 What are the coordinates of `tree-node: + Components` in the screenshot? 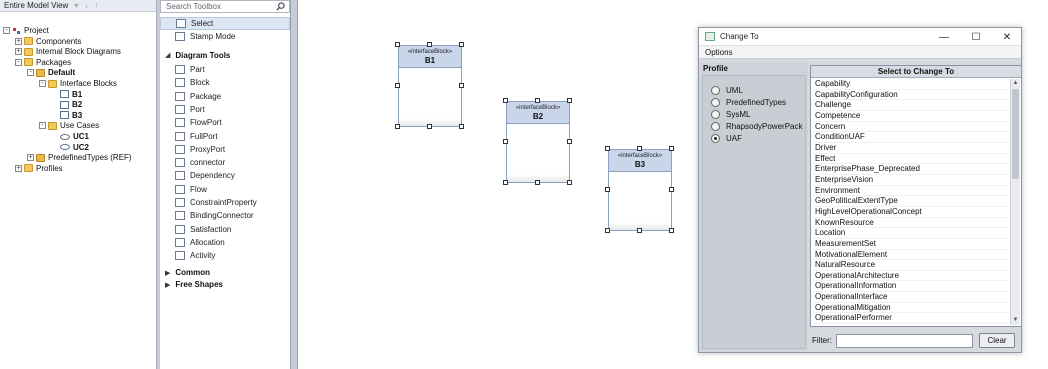 It's located at (48, 41).